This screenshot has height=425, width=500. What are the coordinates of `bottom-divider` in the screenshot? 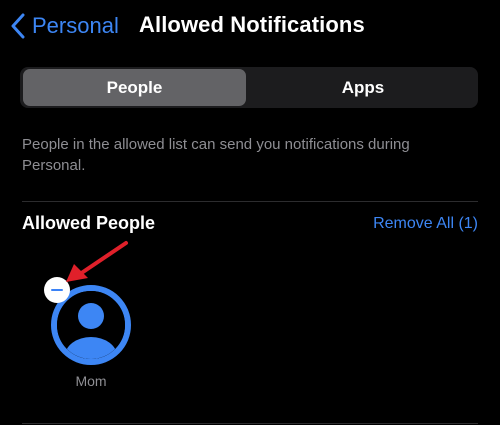 It's located at (250, 423).